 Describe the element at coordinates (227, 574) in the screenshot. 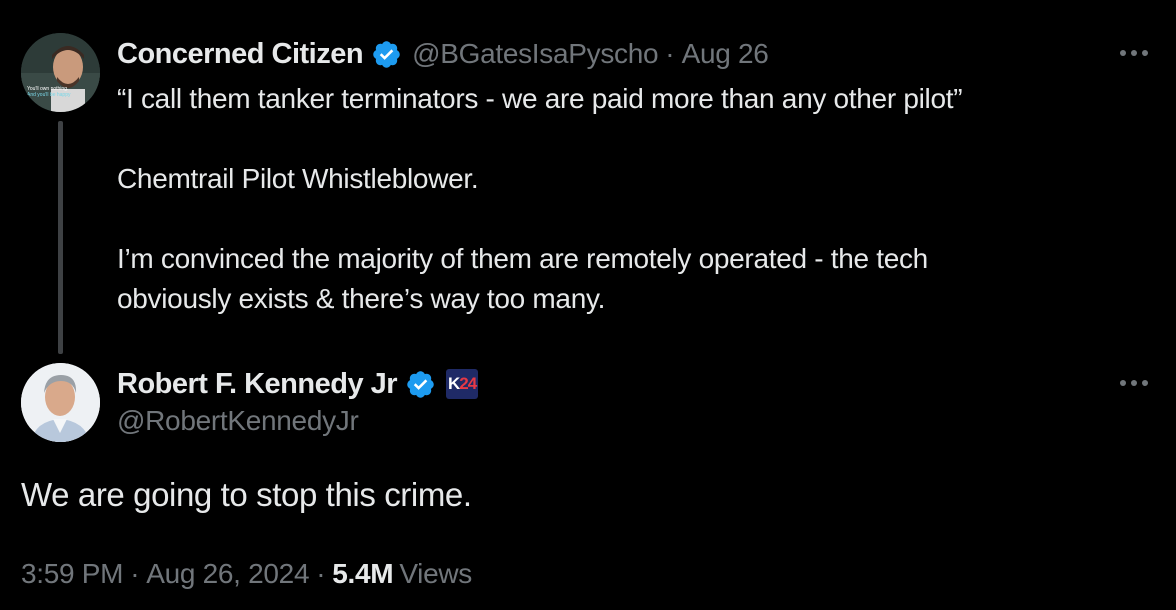

I see `tweet-date: Aug 26, 2024` at that location.